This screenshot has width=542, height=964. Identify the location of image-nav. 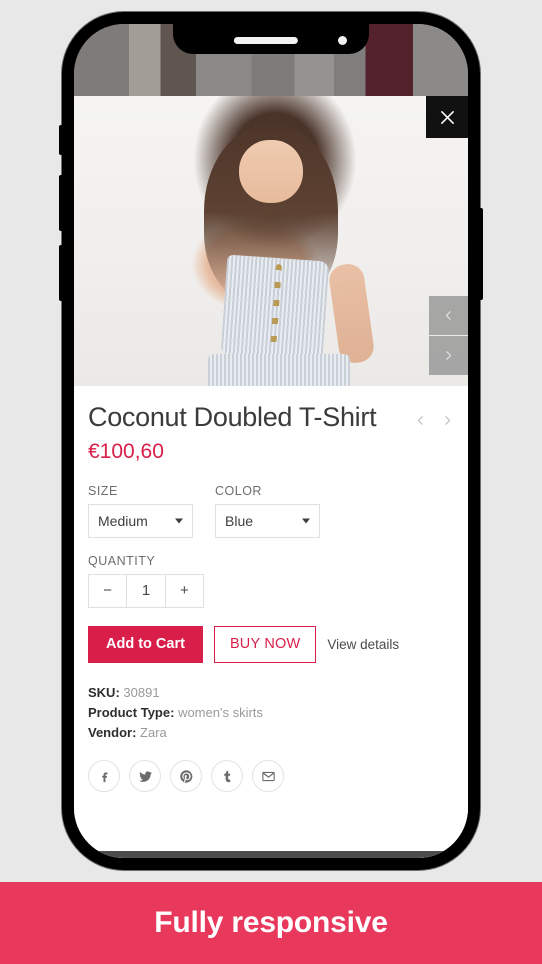
(448, 335).